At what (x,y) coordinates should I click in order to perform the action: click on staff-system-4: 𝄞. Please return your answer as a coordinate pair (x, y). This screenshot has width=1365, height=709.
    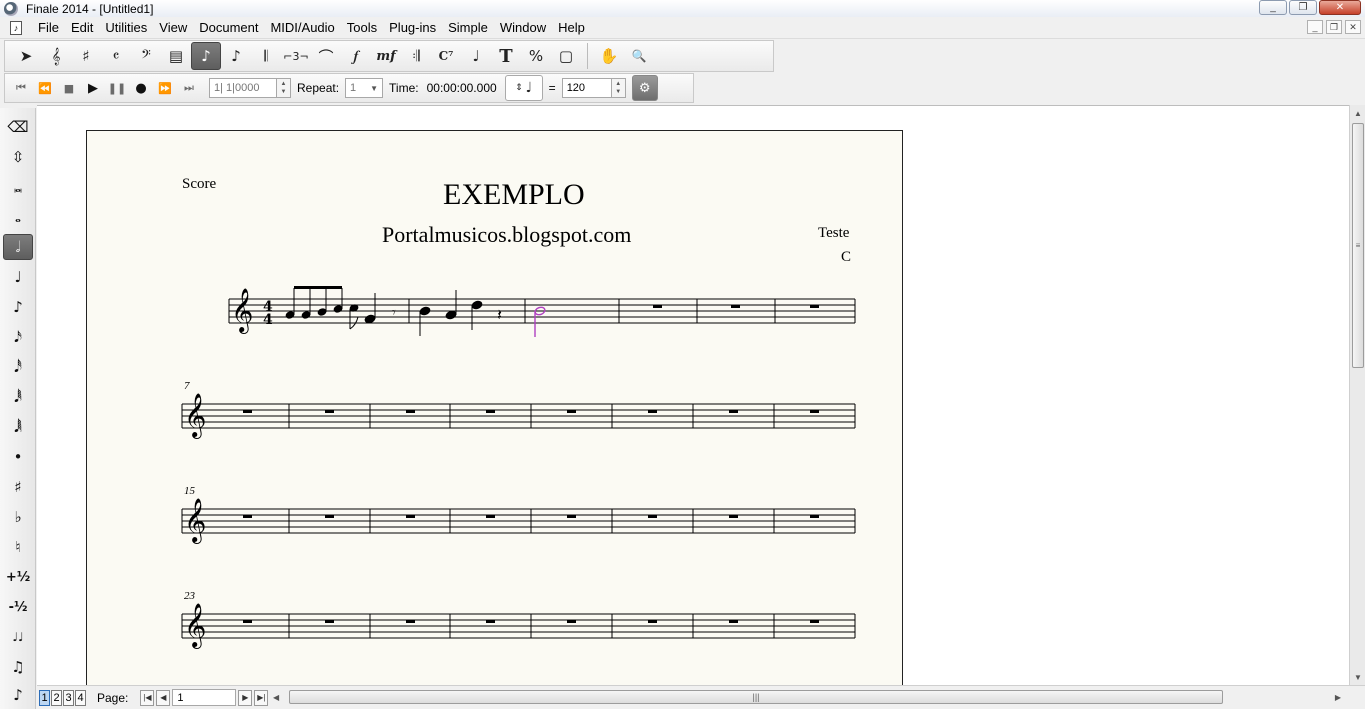
    Looking at the image, I should click on (518, 626).